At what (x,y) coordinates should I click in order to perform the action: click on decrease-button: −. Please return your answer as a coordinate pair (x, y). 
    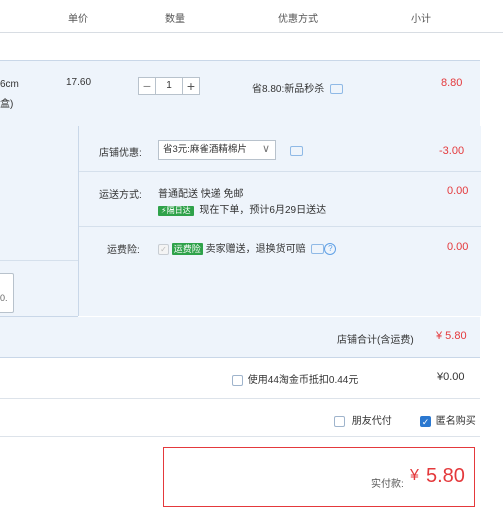
    Looking at the image, I should click on (147, 86).